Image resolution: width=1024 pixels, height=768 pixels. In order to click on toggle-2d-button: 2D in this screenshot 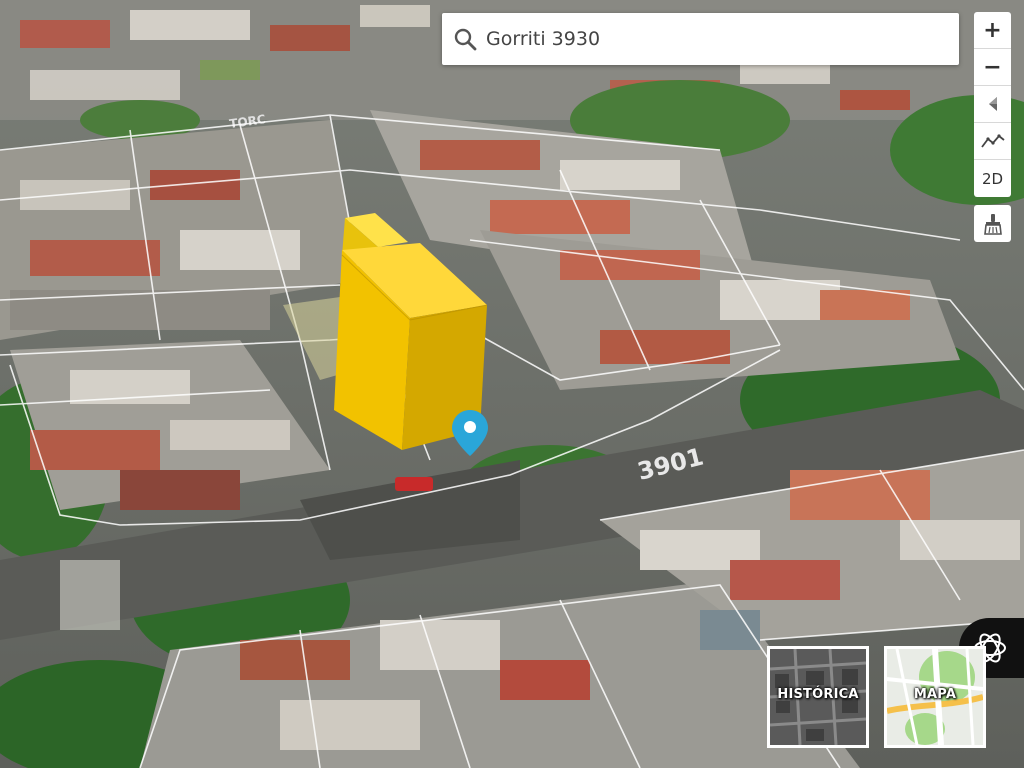, I will do `click(992, 178)`.